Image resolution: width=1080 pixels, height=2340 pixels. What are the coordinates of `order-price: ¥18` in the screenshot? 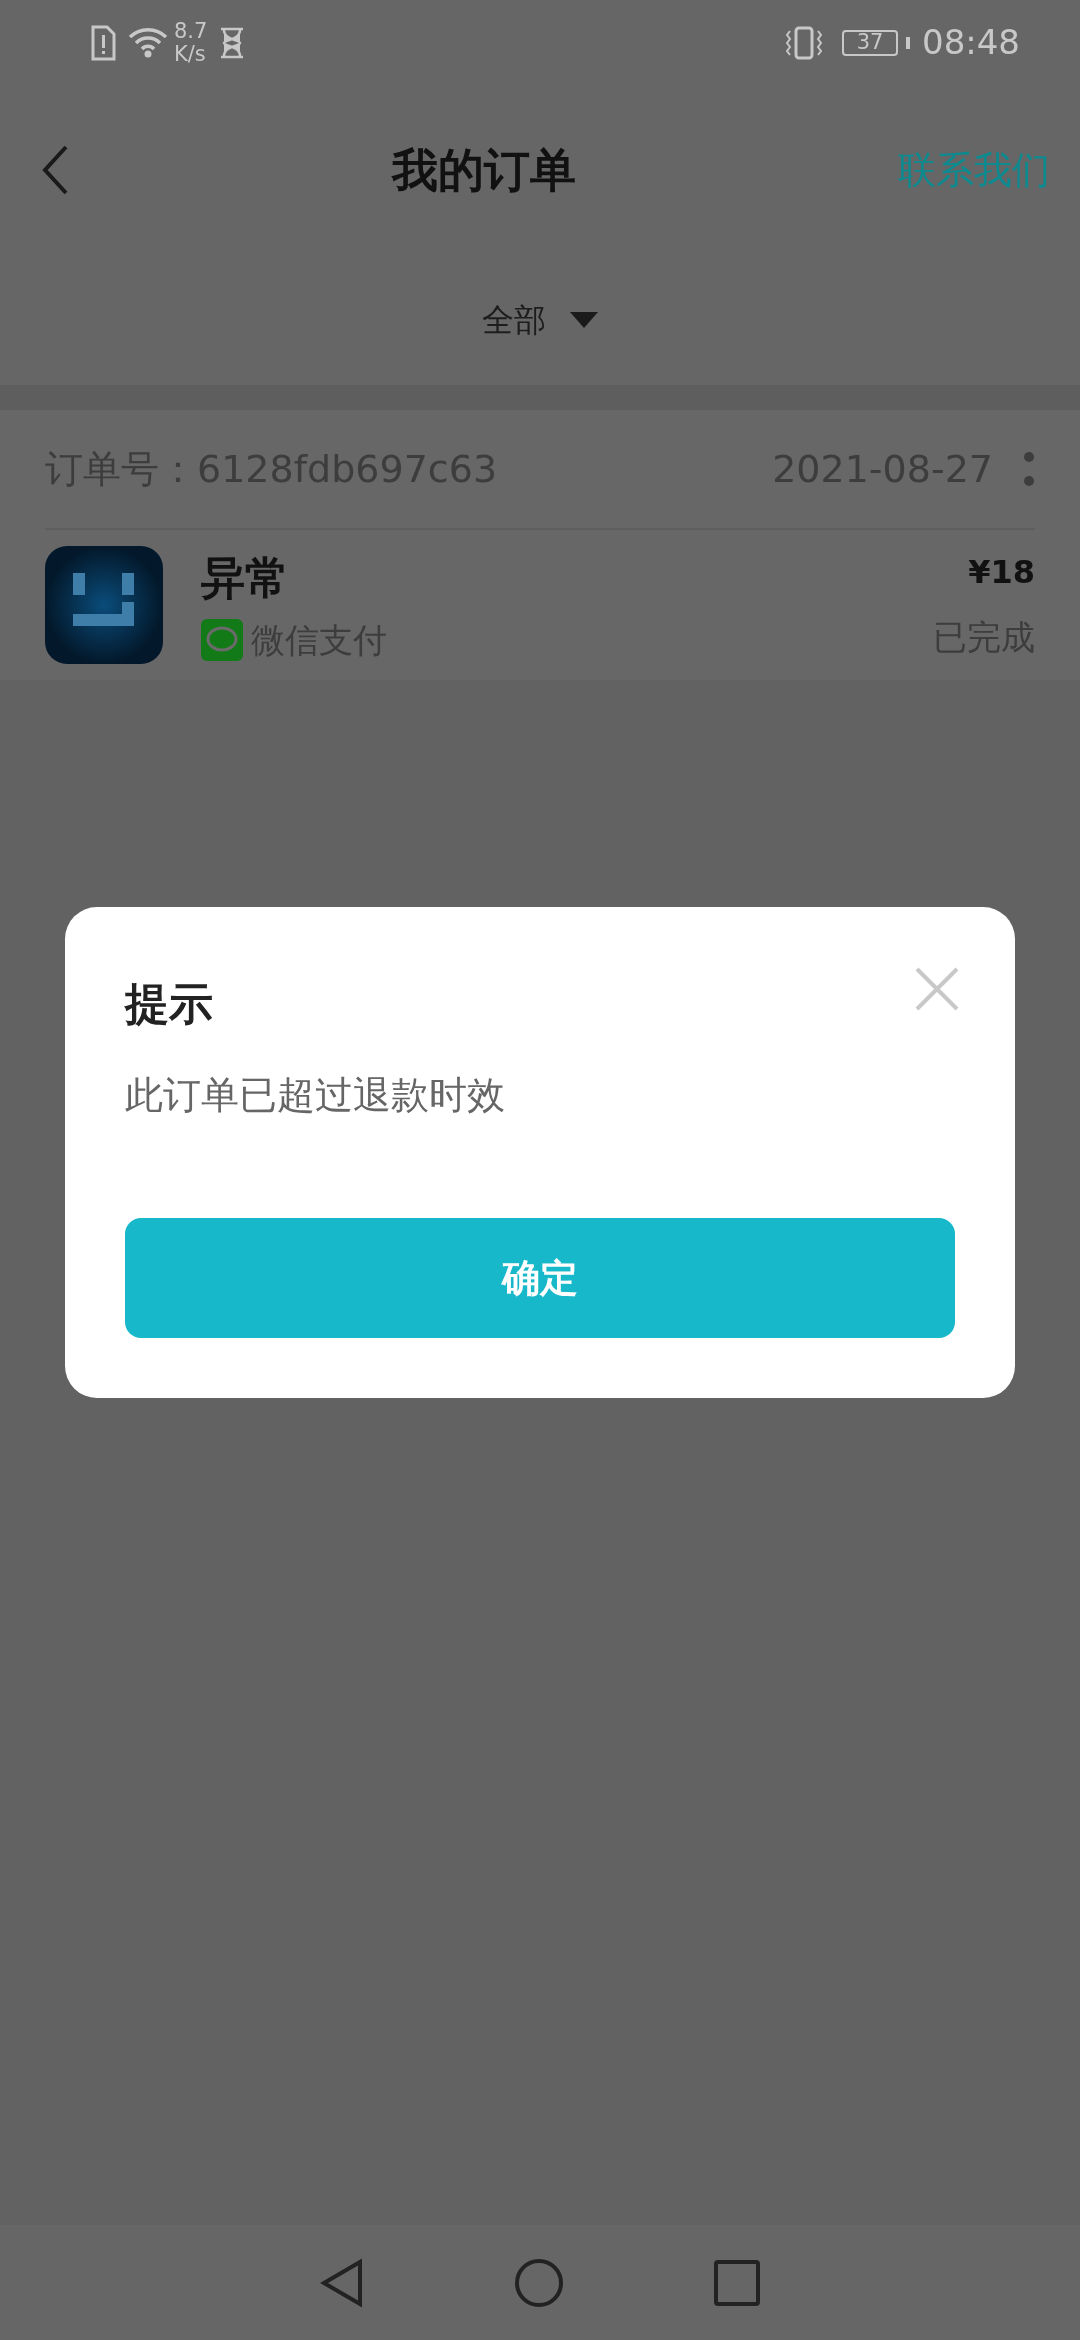 It's located at (1001, 572).